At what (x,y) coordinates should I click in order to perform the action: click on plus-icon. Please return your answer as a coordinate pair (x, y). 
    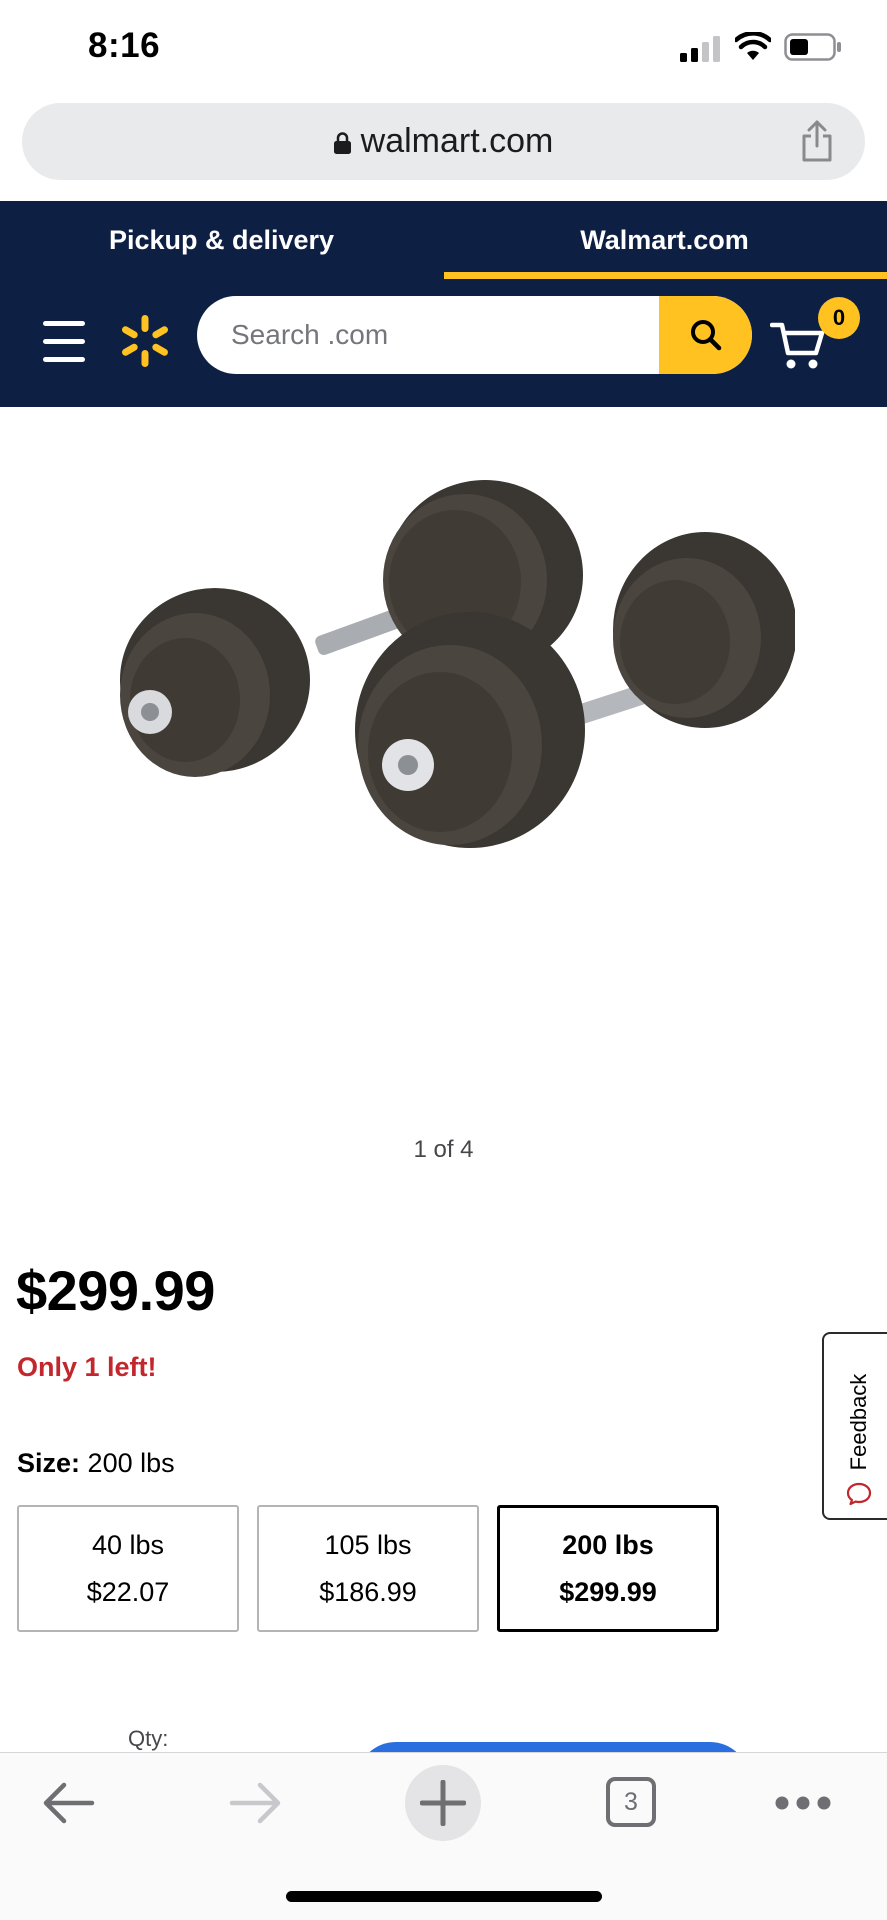
    Looking at the image, I should click on (443, 1803).